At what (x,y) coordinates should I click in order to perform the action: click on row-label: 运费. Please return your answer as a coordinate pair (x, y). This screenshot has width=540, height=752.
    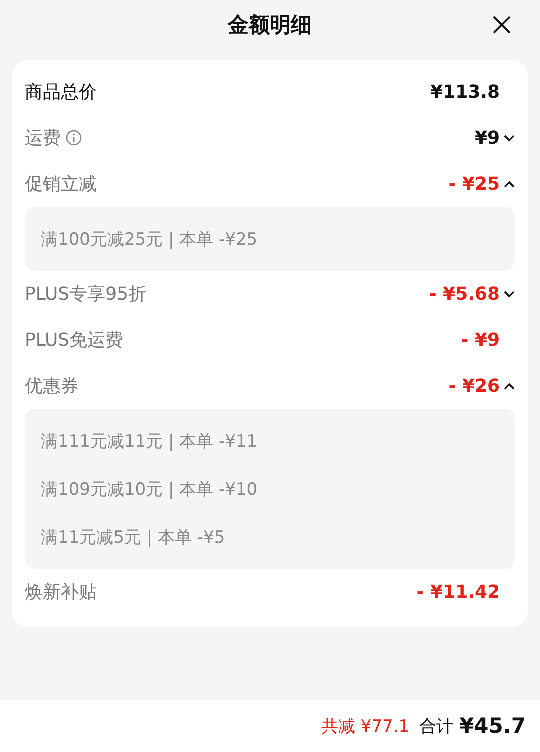
    Looking at the image, I should click on (43, 138).